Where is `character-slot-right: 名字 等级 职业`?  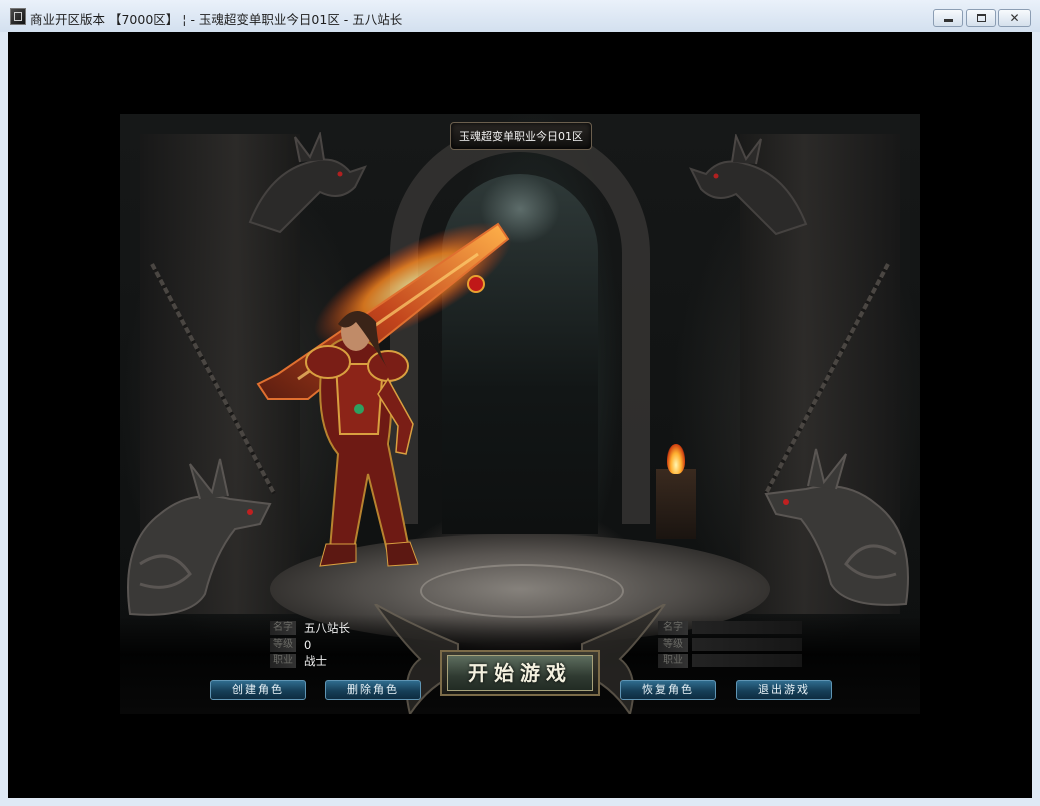 character-slot-right: 名字 等级 职业 is located at coordinates (733, 646).